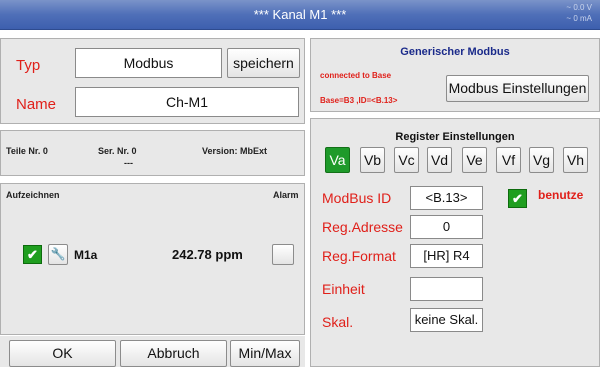 The width and height of the screenshot is (600, 367). Describe the element at coordinates (439, 160) in the screenshot. I see `tab-vd: Vd` at that location.